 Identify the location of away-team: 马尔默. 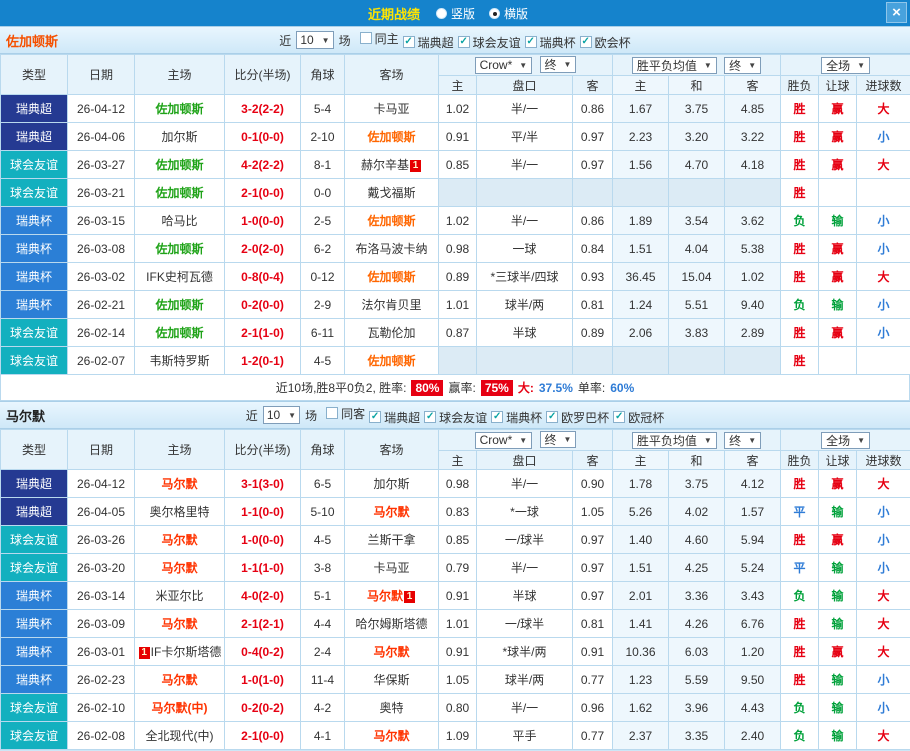
(391, 651).